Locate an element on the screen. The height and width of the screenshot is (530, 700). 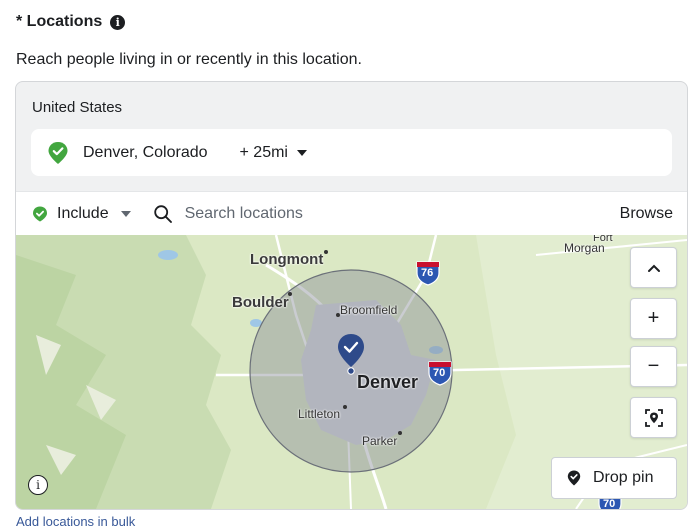
map-label-denver: Denver is located at coordinates (388, 382).